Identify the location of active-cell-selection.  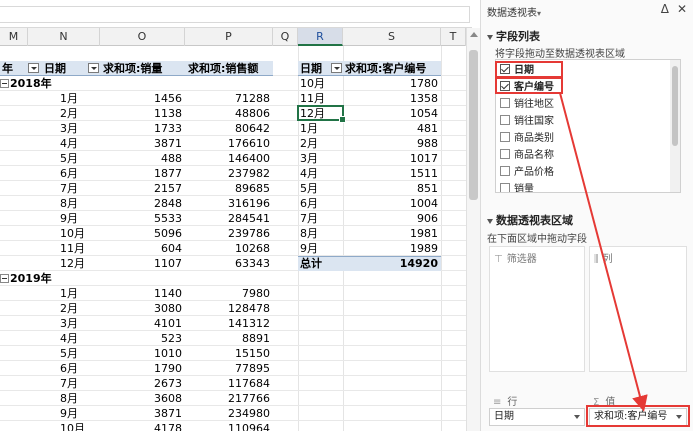
(321, 114).